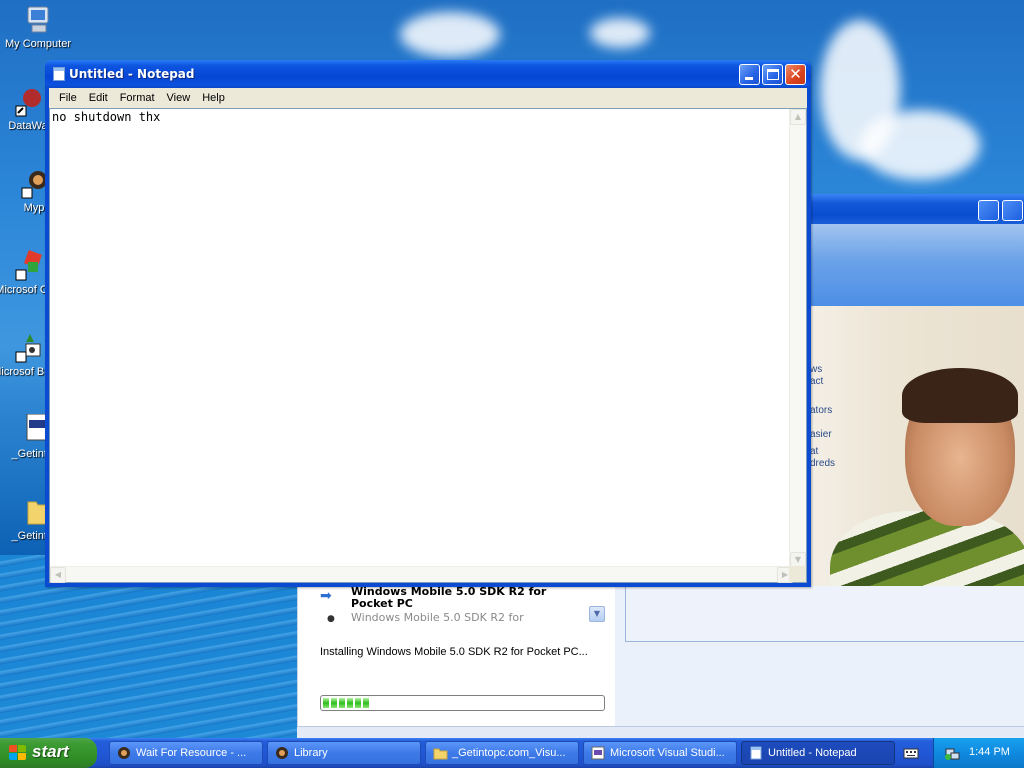 The image size is (1024, 768). Describe the element at coordinates (821, 410) in the screenshot. I see `banner-text: ators` at that location.